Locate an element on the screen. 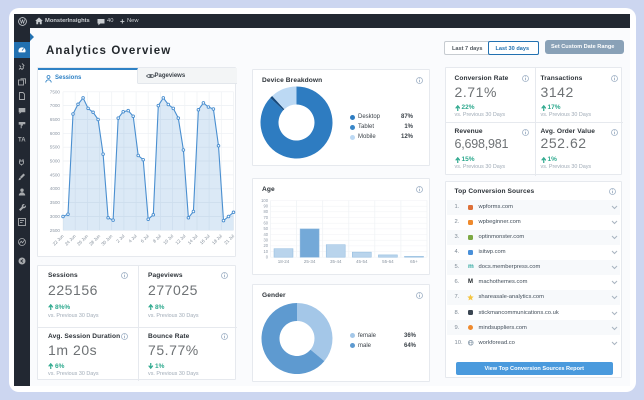  svg-text: 28 Jun is located at coordinates (94, 239).